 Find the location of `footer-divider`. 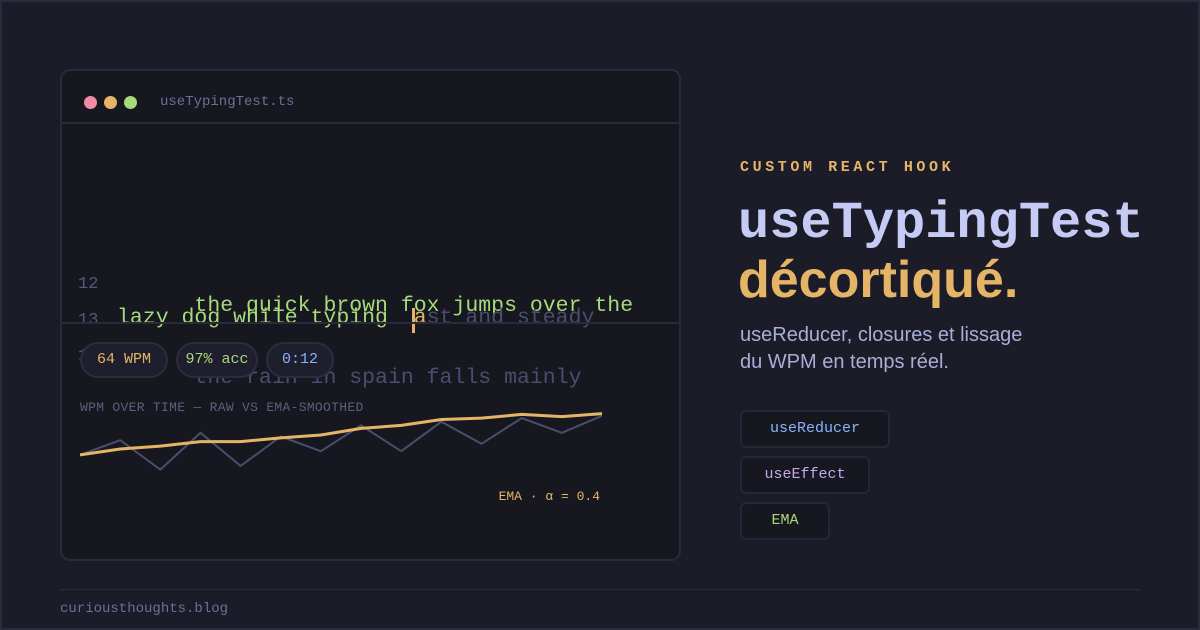

footer-divider is located at coordinates (600, 589).